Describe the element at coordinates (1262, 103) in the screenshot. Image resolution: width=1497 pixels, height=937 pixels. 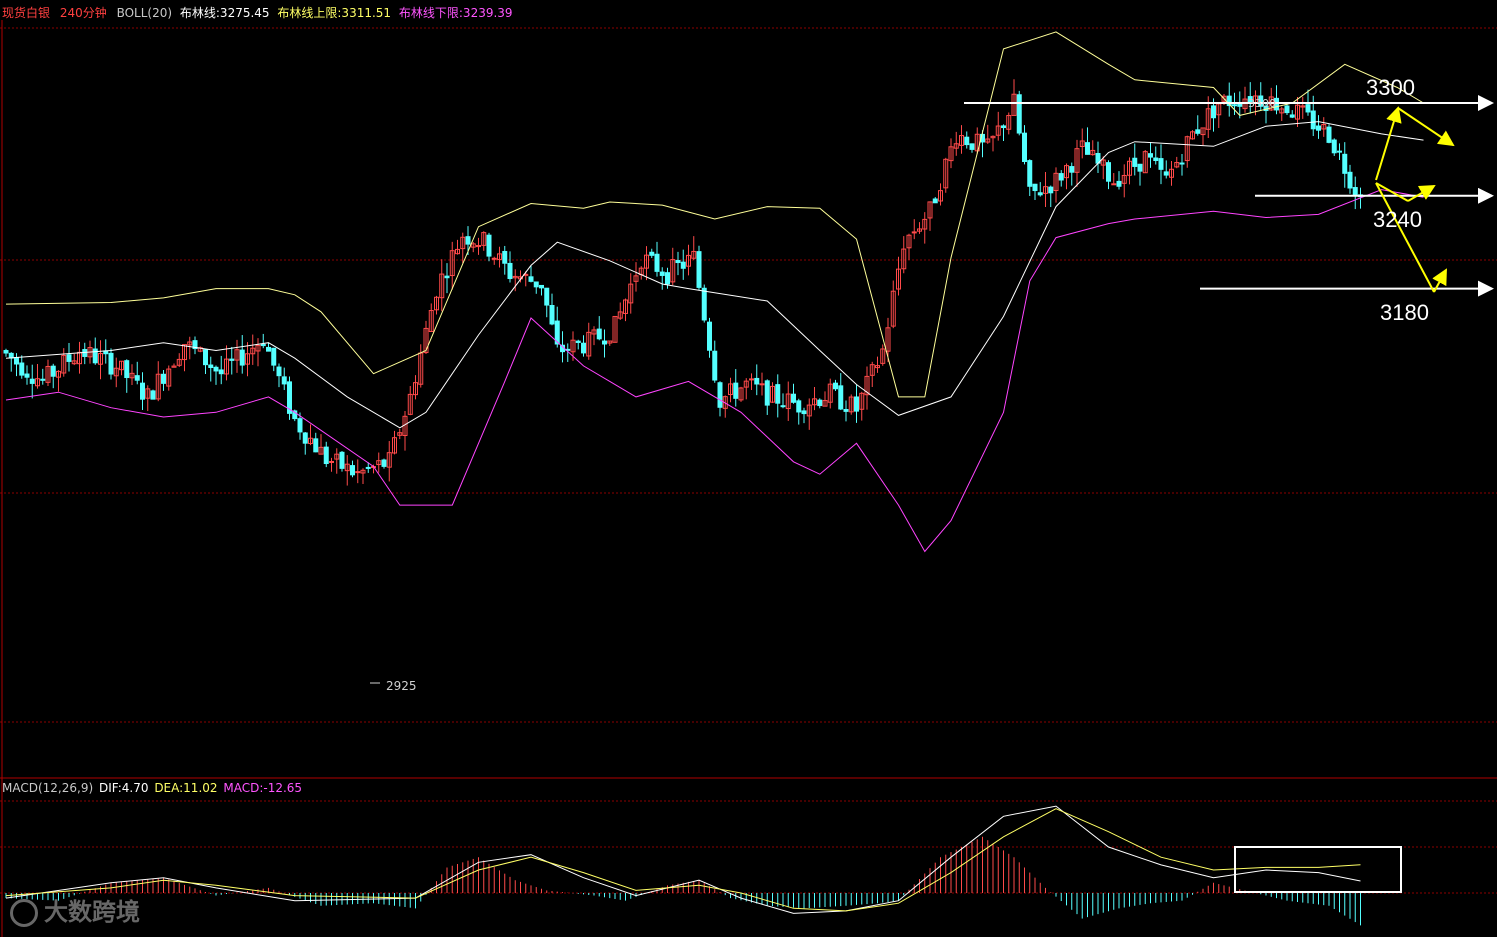
I see `high-price-mark: 3300` at that location.